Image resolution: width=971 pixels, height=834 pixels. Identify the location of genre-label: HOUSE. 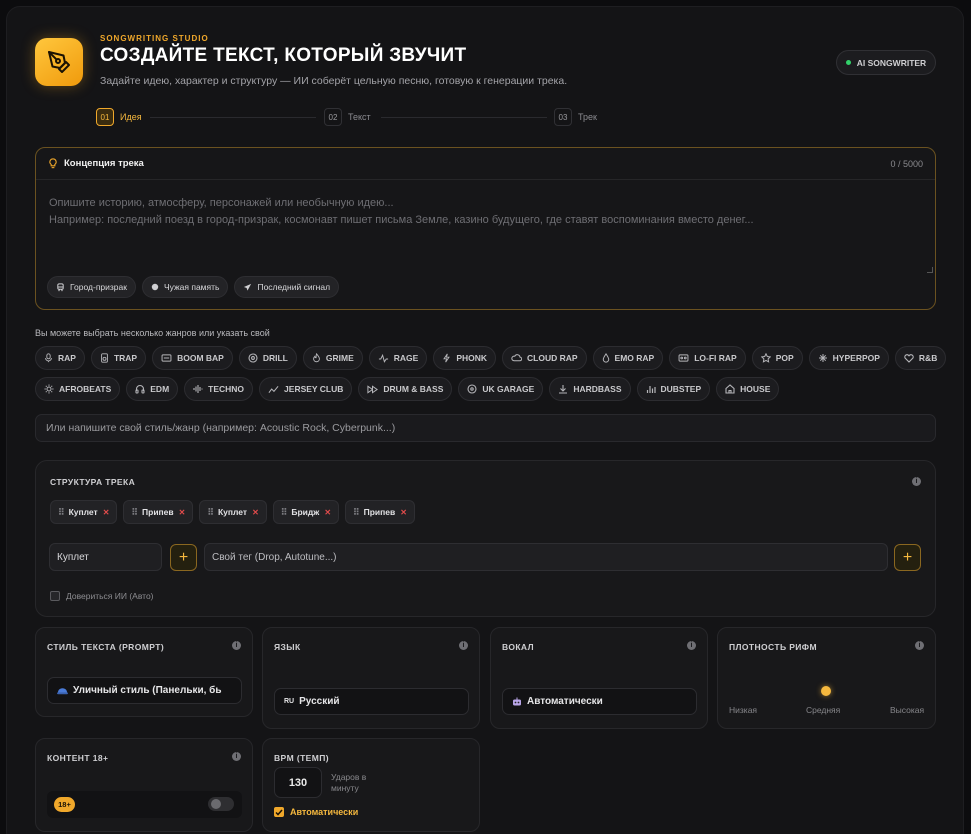
(755, 389).